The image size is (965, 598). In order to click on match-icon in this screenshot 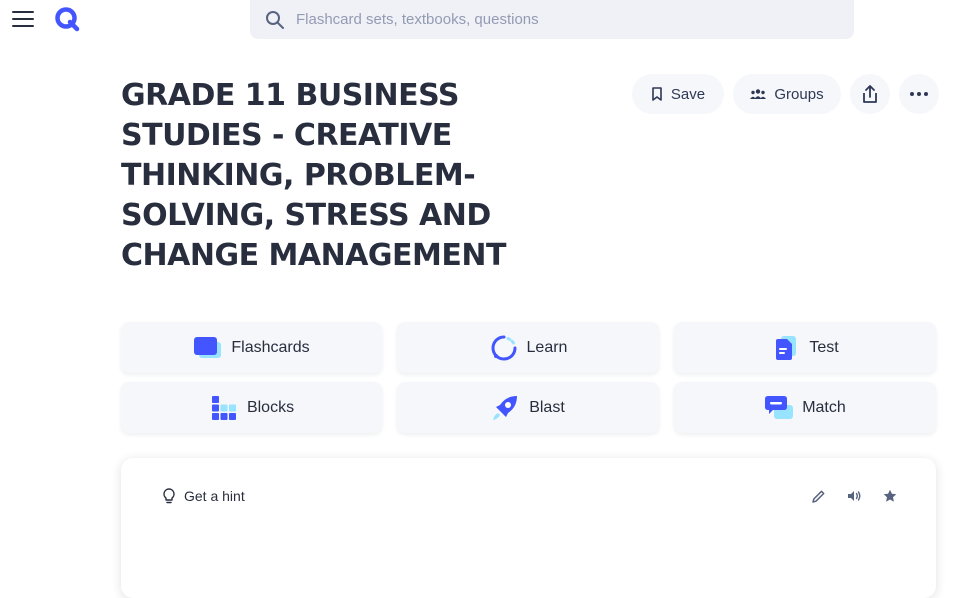, I will do `click(779, 408)`.